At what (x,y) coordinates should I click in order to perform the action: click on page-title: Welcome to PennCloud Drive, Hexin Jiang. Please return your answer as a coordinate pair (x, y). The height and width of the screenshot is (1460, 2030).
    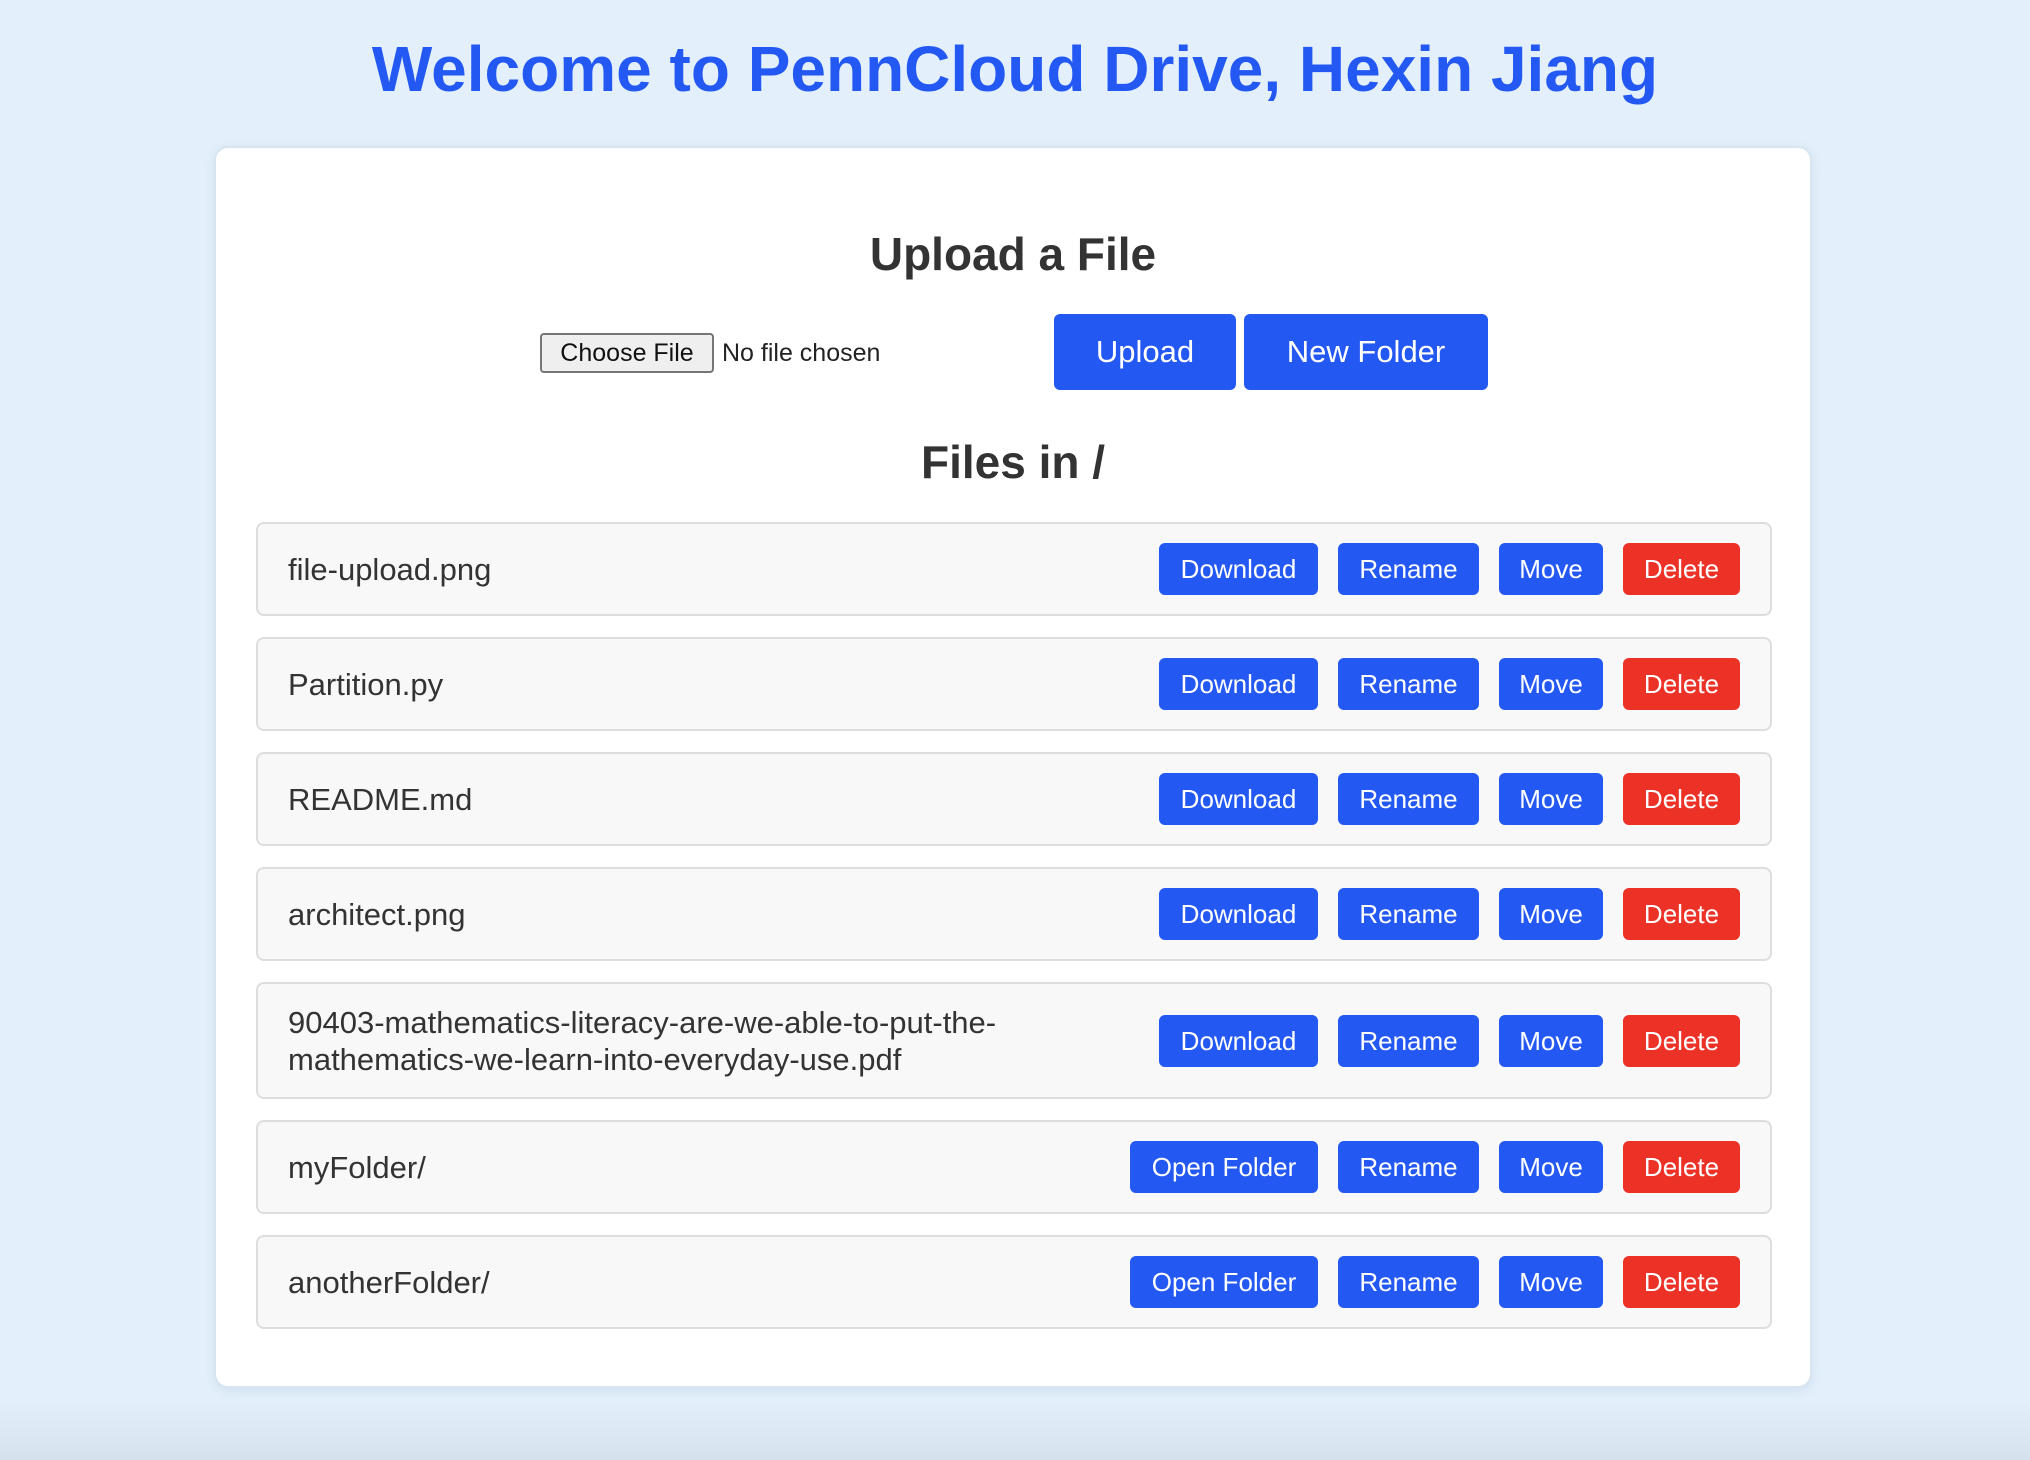
    Looking at the image, I should click on (1015, 69).